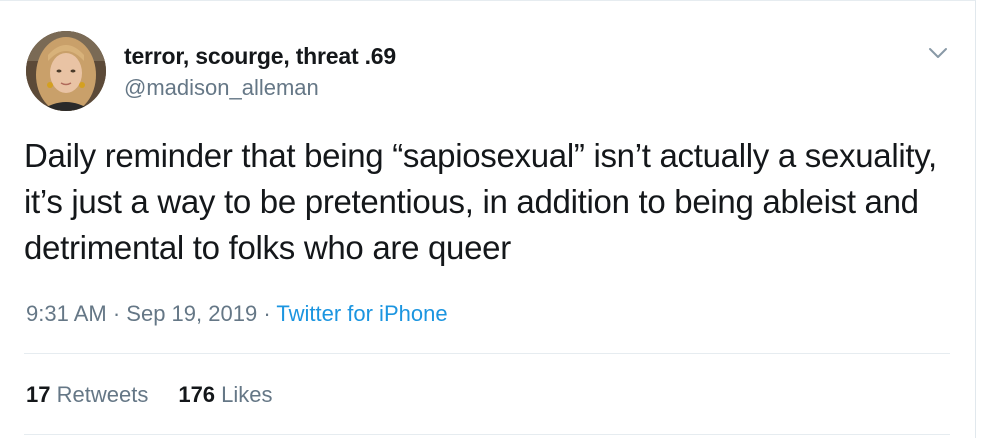  I want to click on tweet-source-link: Twitter for iPhone, so click(361, 313).